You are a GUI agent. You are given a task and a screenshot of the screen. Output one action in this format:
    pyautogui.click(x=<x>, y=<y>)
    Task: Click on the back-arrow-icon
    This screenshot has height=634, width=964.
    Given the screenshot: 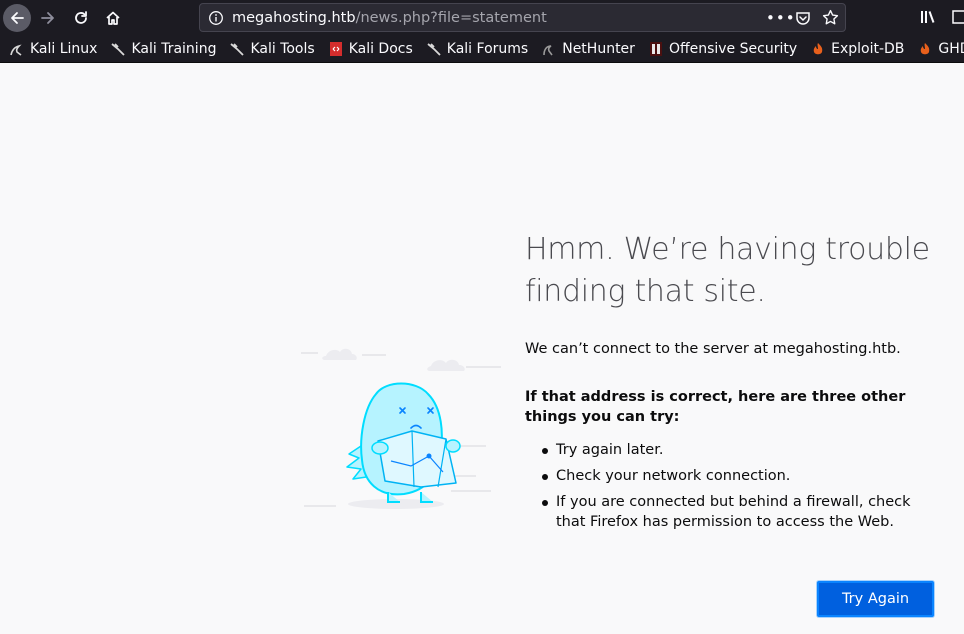 What is the action you would take?
    pyautogui.click(x=17, y=18)
    